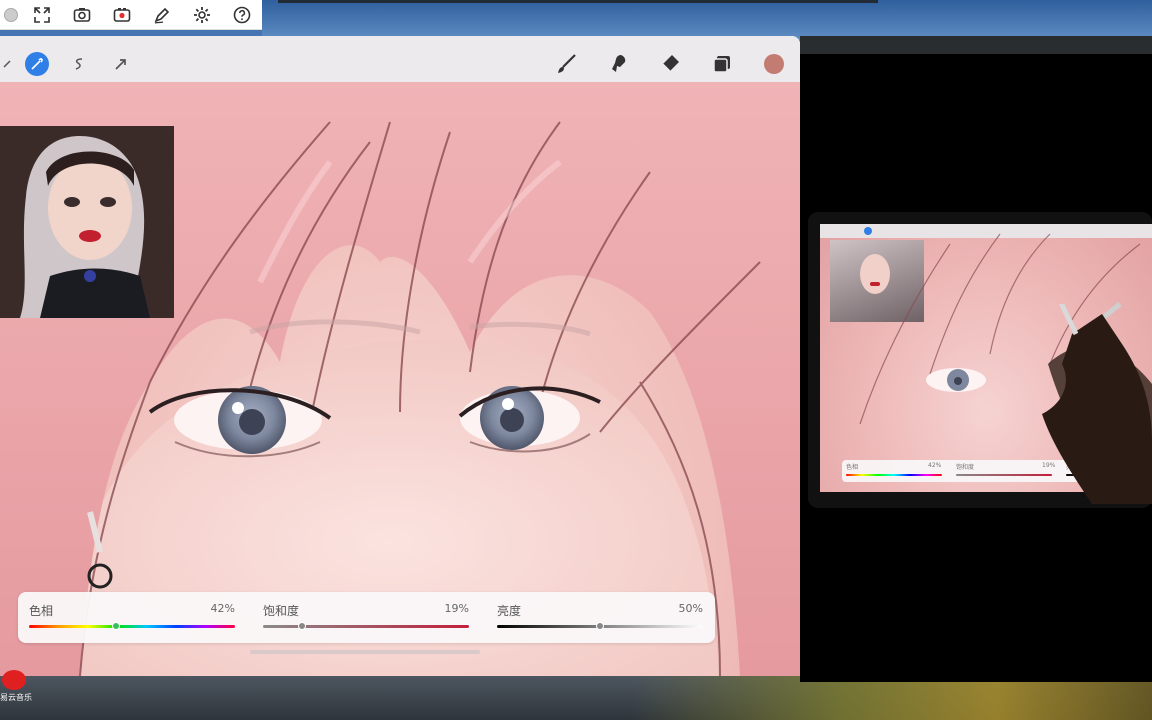  What do you see at coordinates (965, 467) in the screenshot?
I see `tablet-saturation-label: 饱和度` at bounding box center [965, 467].